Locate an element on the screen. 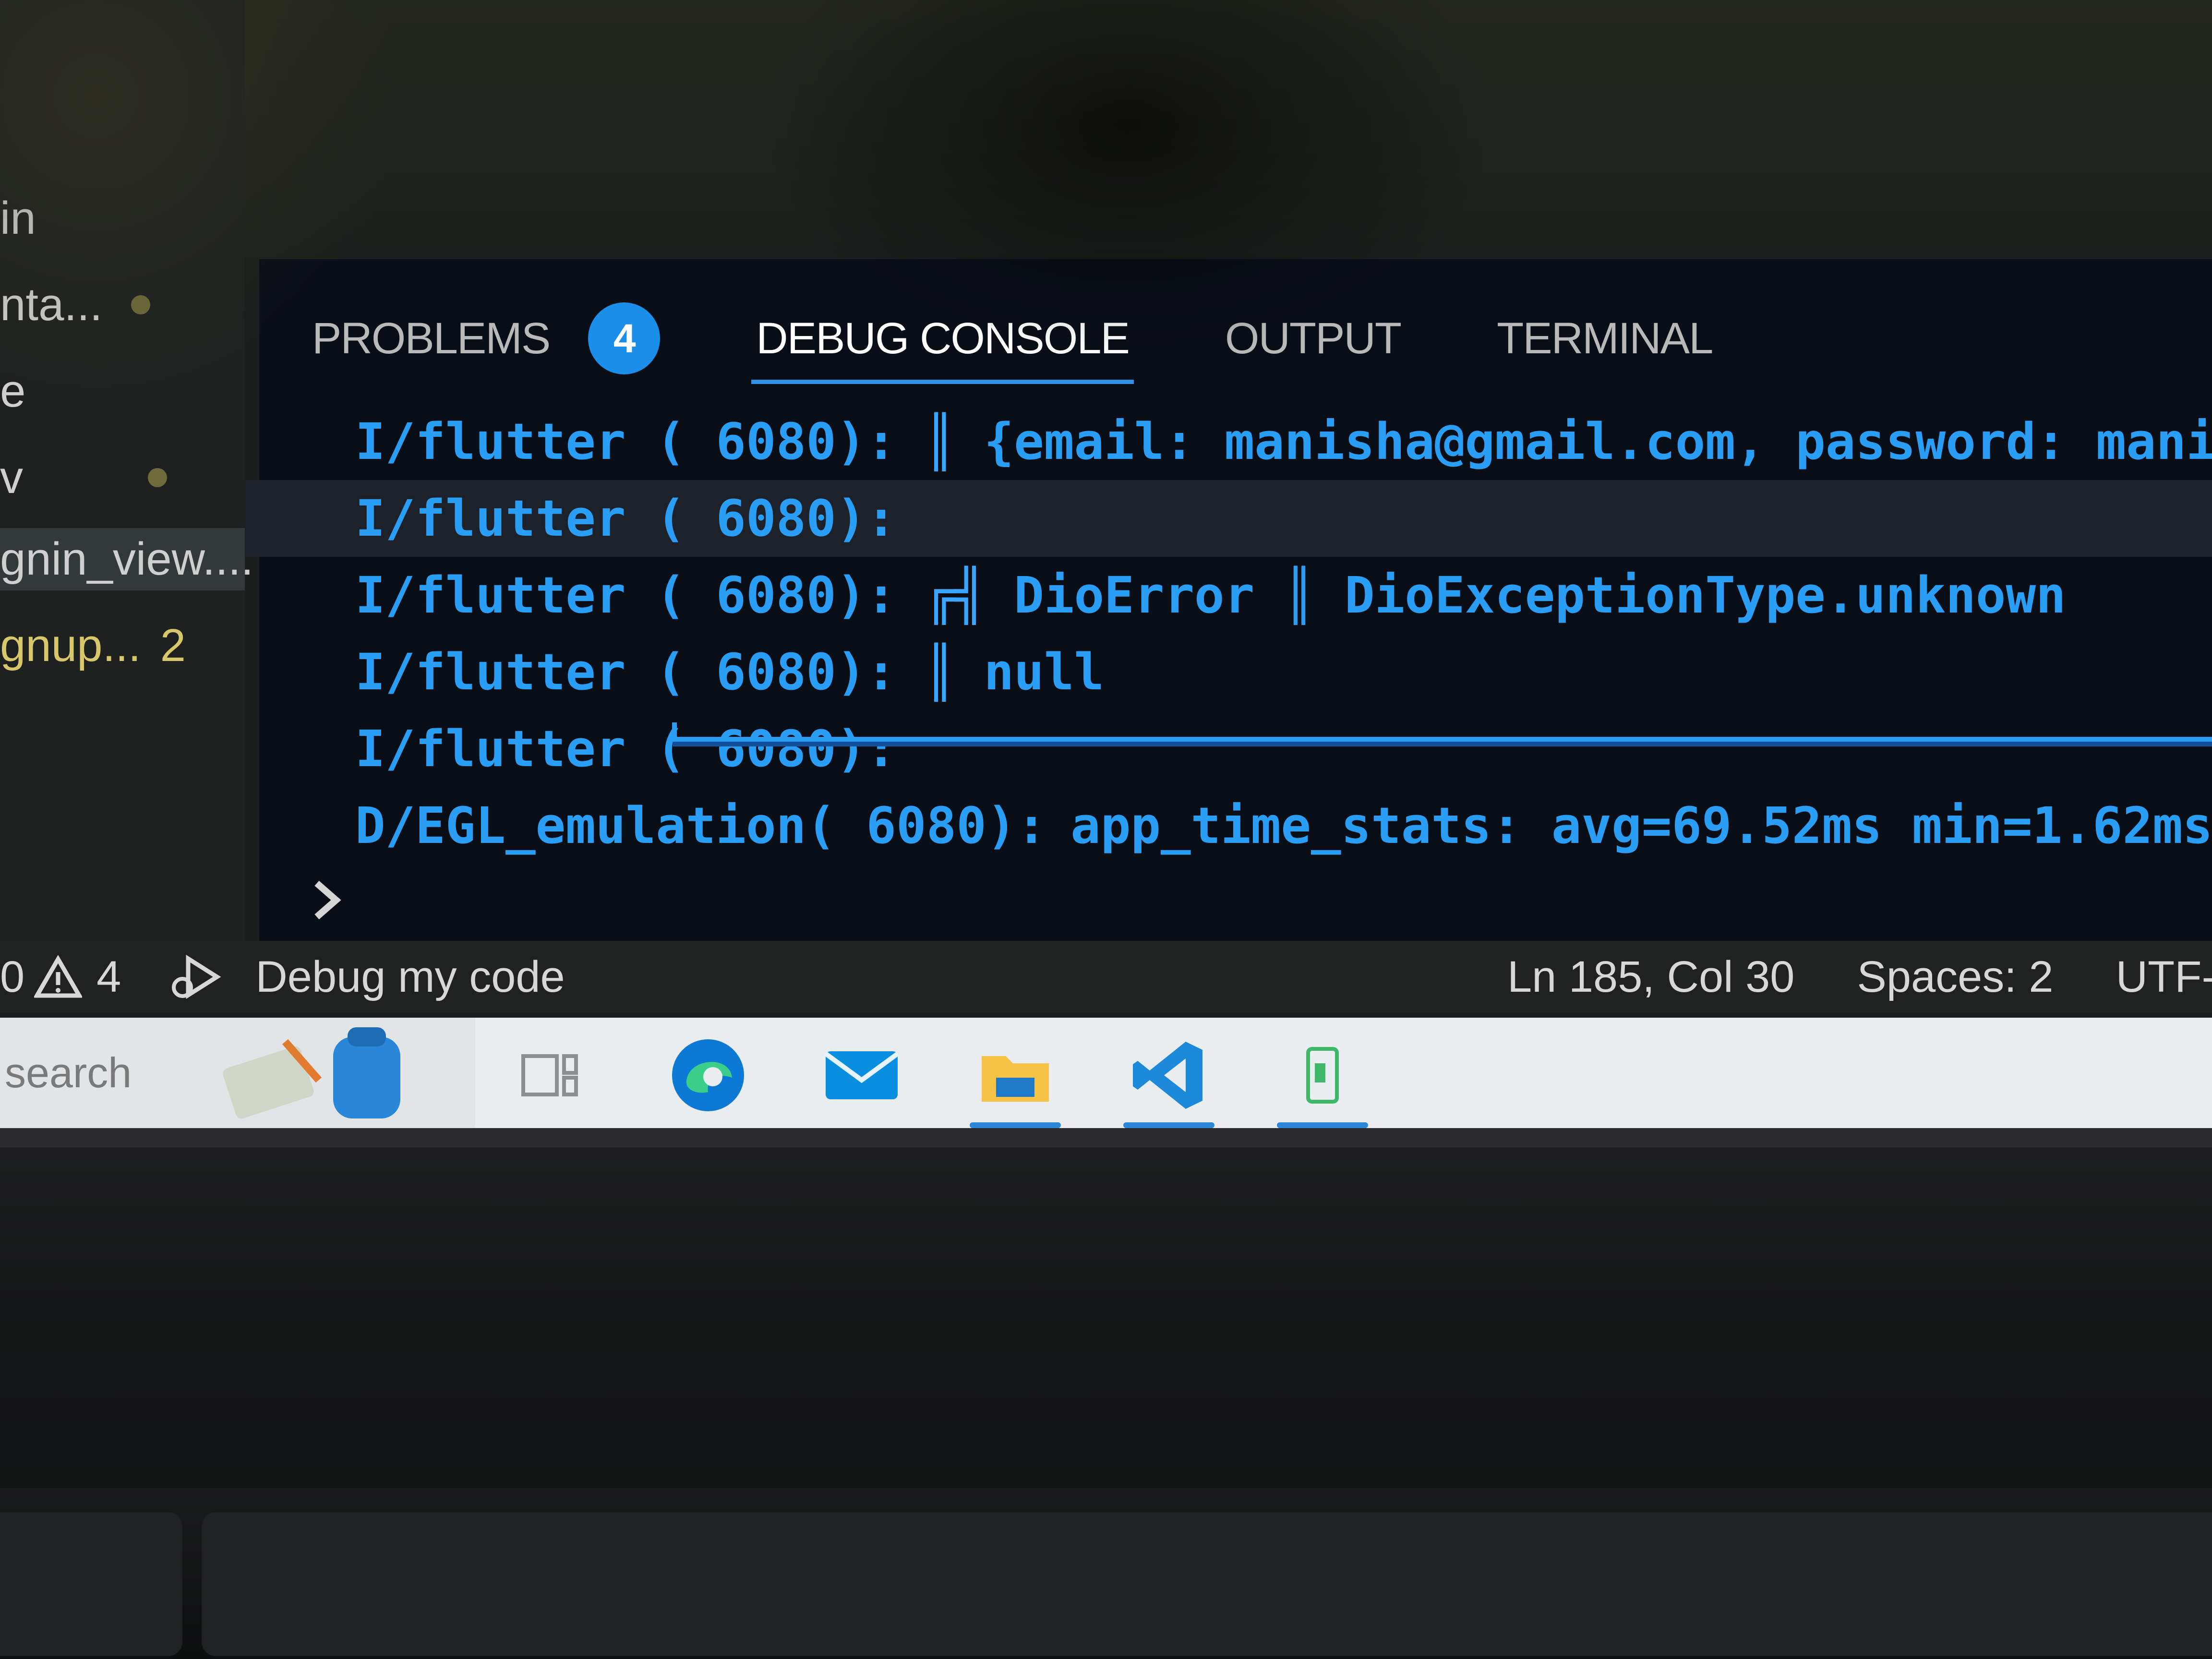 The image size is (2212, 1659). emulator-button is located at coordinates (1322, 1080).